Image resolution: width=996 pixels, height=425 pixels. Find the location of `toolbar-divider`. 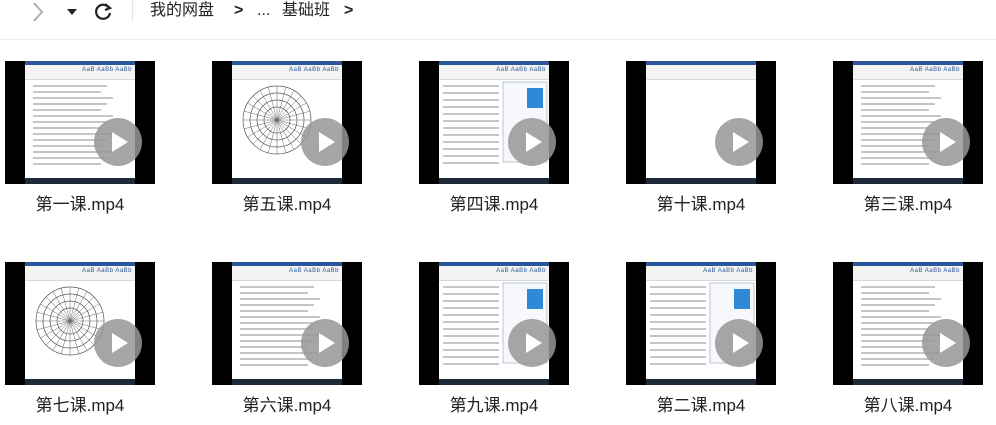

toolbar-divider is located at coordinates (132, 11).